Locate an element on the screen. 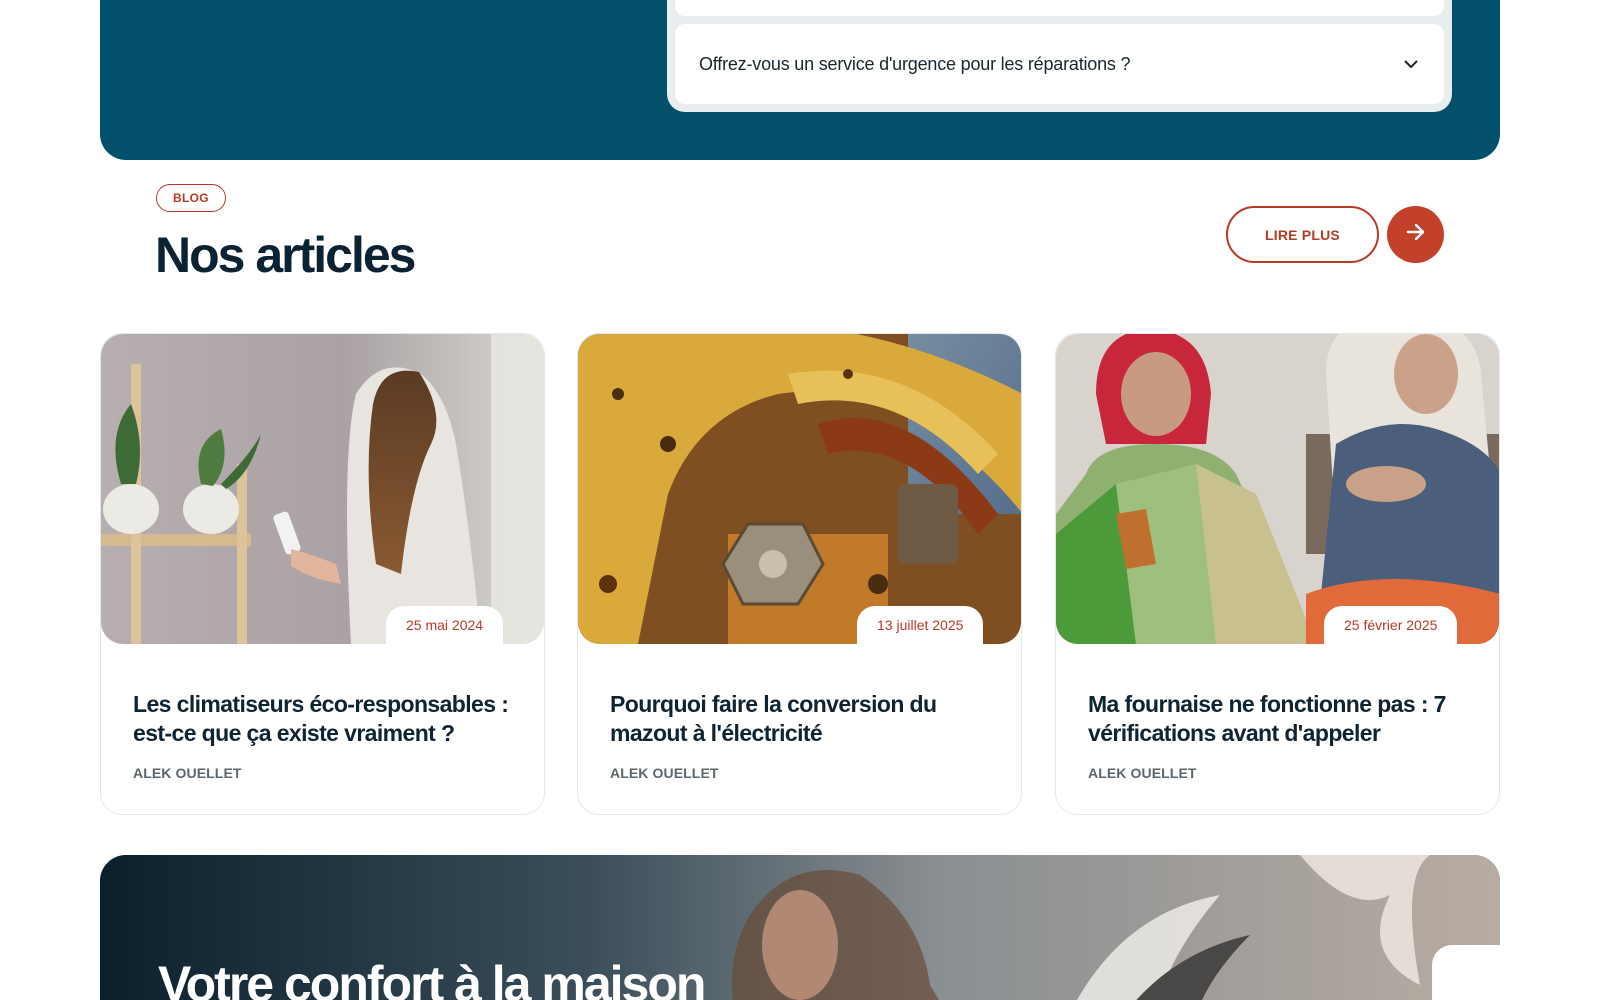 The height and width of the screenshot is (1000, 1600). arrow-right-icon is located at coordinates (1416, 234).